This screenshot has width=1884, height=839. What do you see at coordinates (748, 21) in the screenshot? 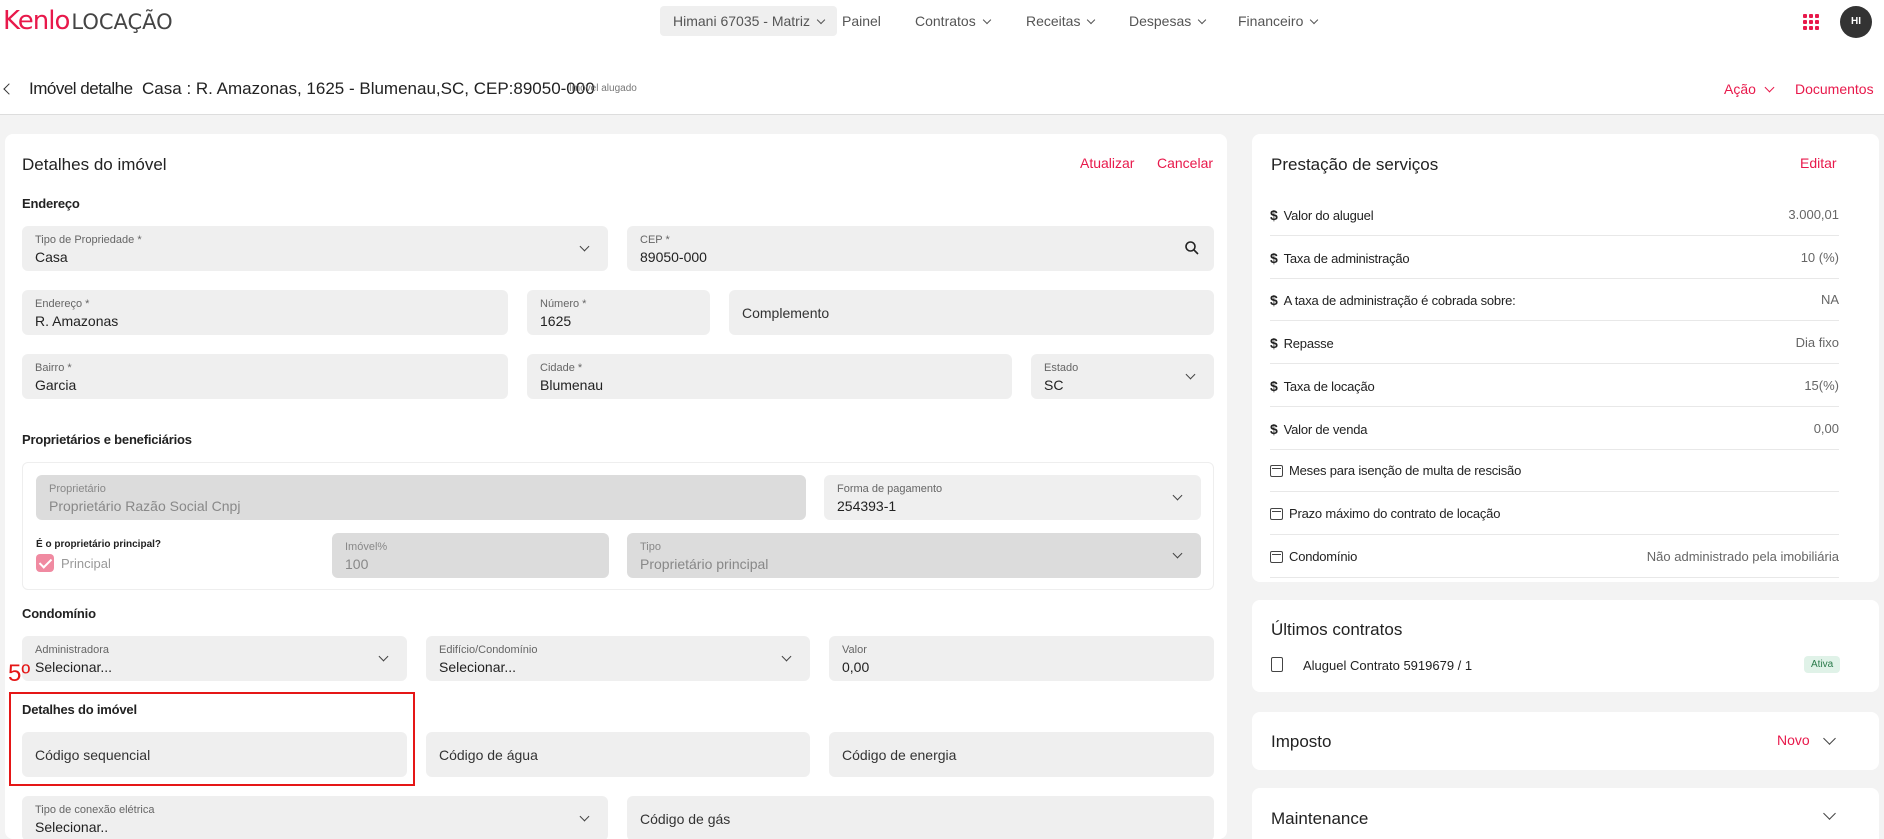
I see `branch-selector: Himani 67035 - Matriz` at bounding box center [748, 21].